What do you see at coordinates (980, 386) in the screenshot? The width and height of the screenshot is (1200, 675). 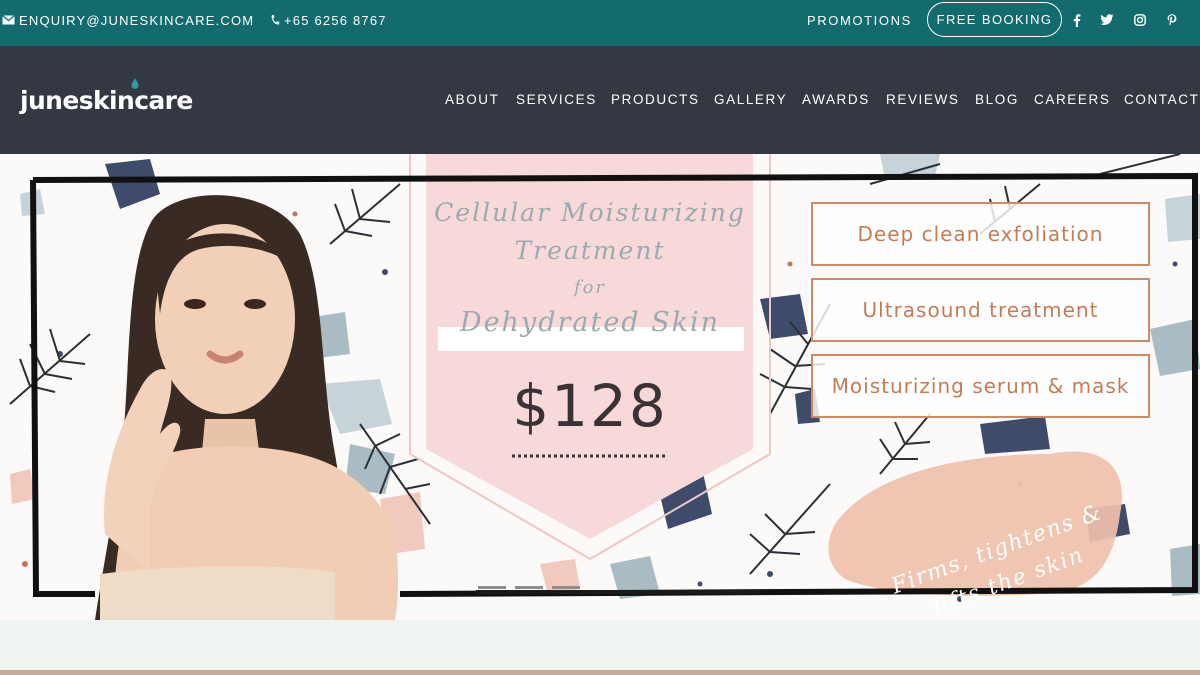 I see `feature-box-3: Moisturizing serum & mask` at bounding box center [980, 386].